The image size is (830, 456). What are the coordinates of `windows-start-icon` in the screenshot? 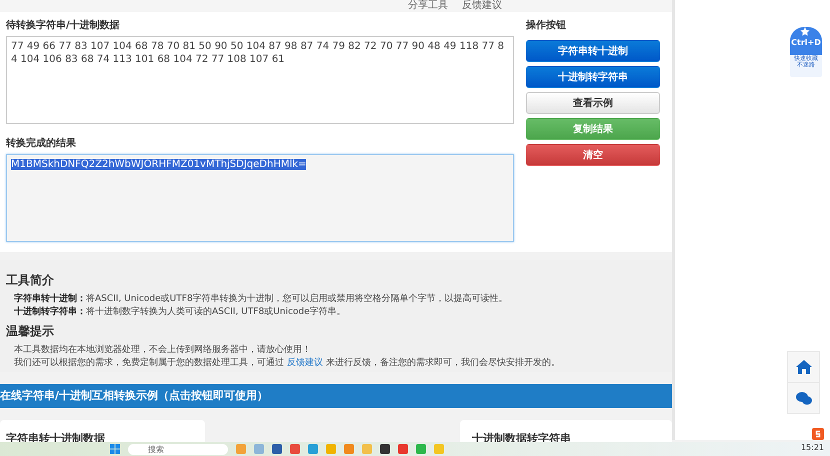 It's located at (115, 449).